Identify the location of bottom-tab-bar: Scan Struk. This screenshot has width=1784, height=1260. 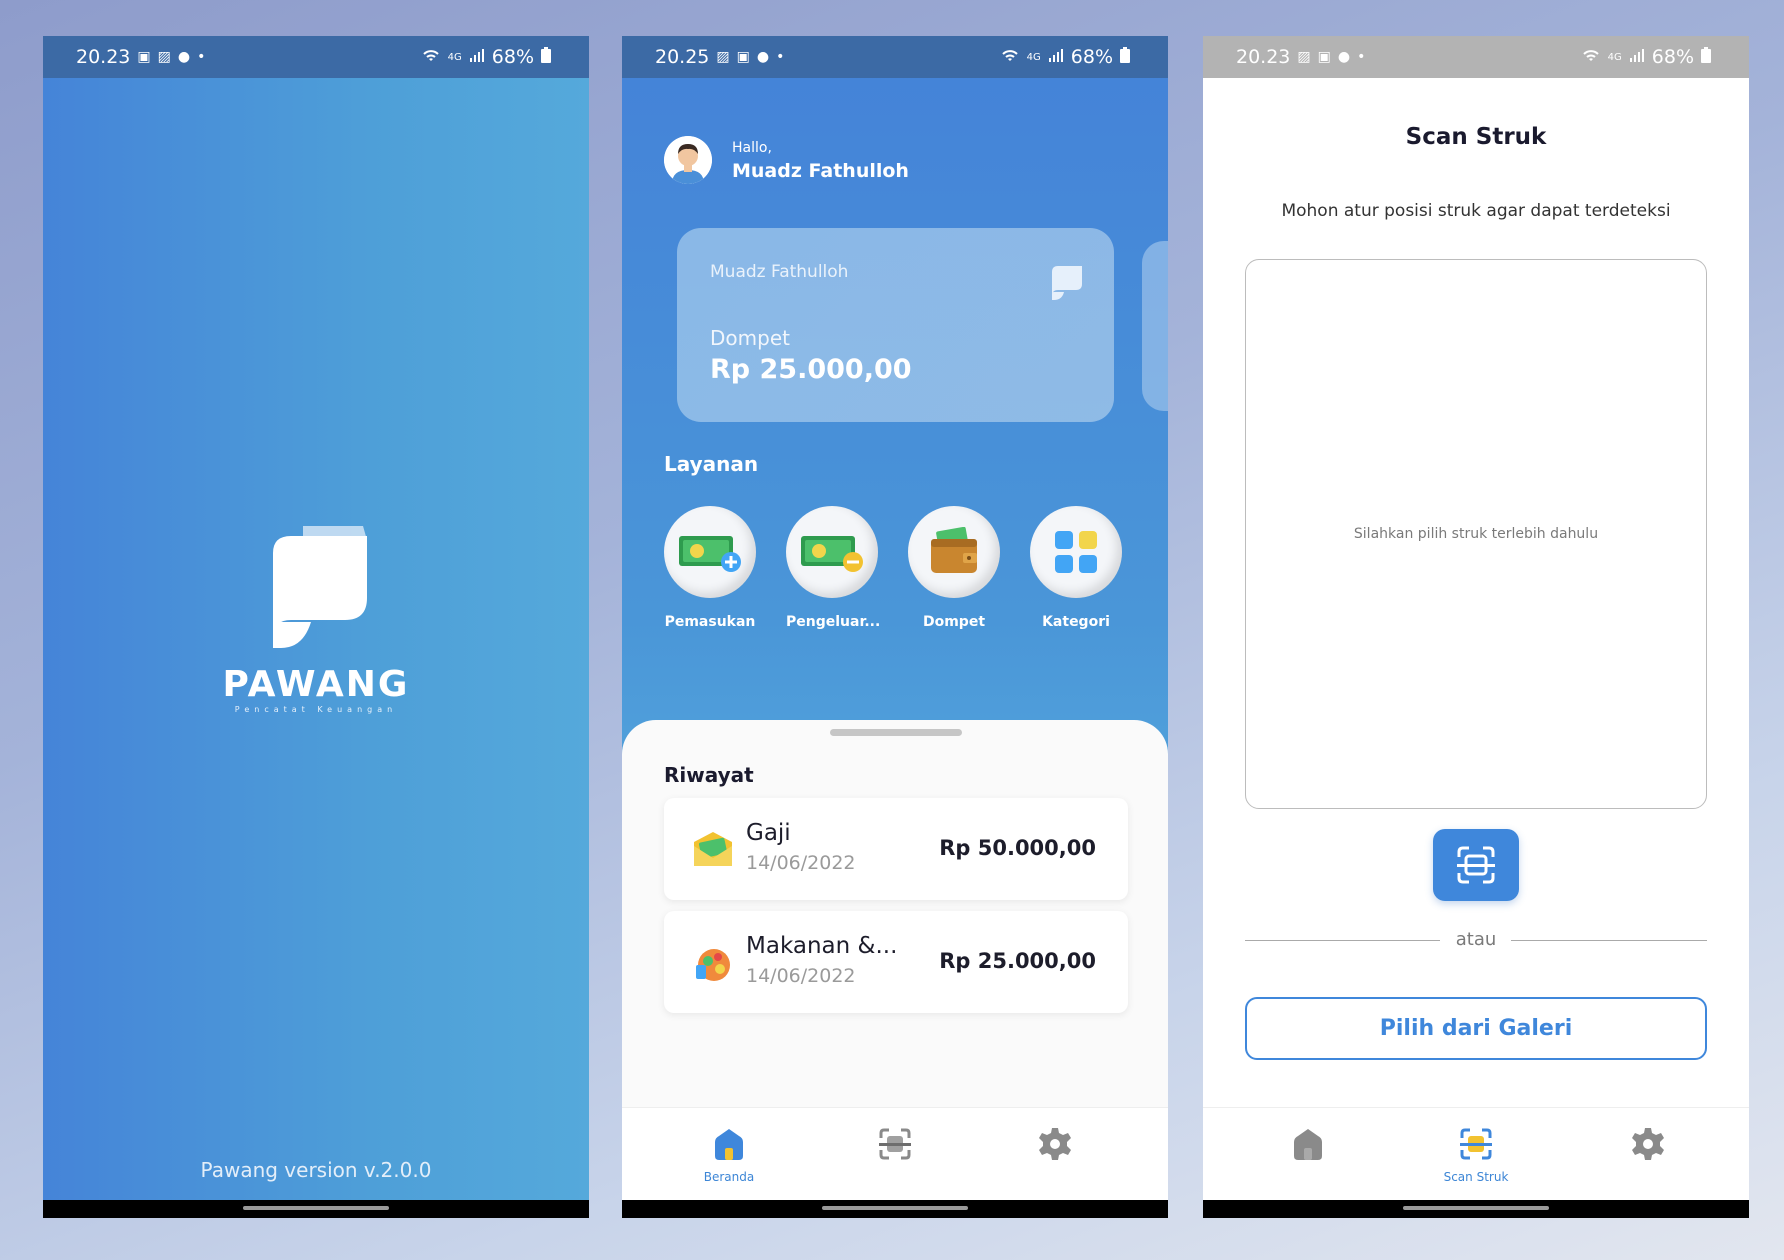
(1476, 1153).